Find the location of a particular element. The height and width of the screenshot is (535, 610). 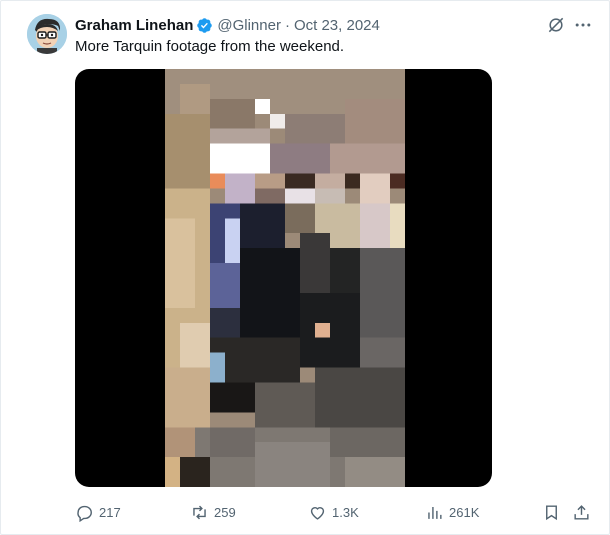

bookmark-icon is located at coordinates (551, 512).